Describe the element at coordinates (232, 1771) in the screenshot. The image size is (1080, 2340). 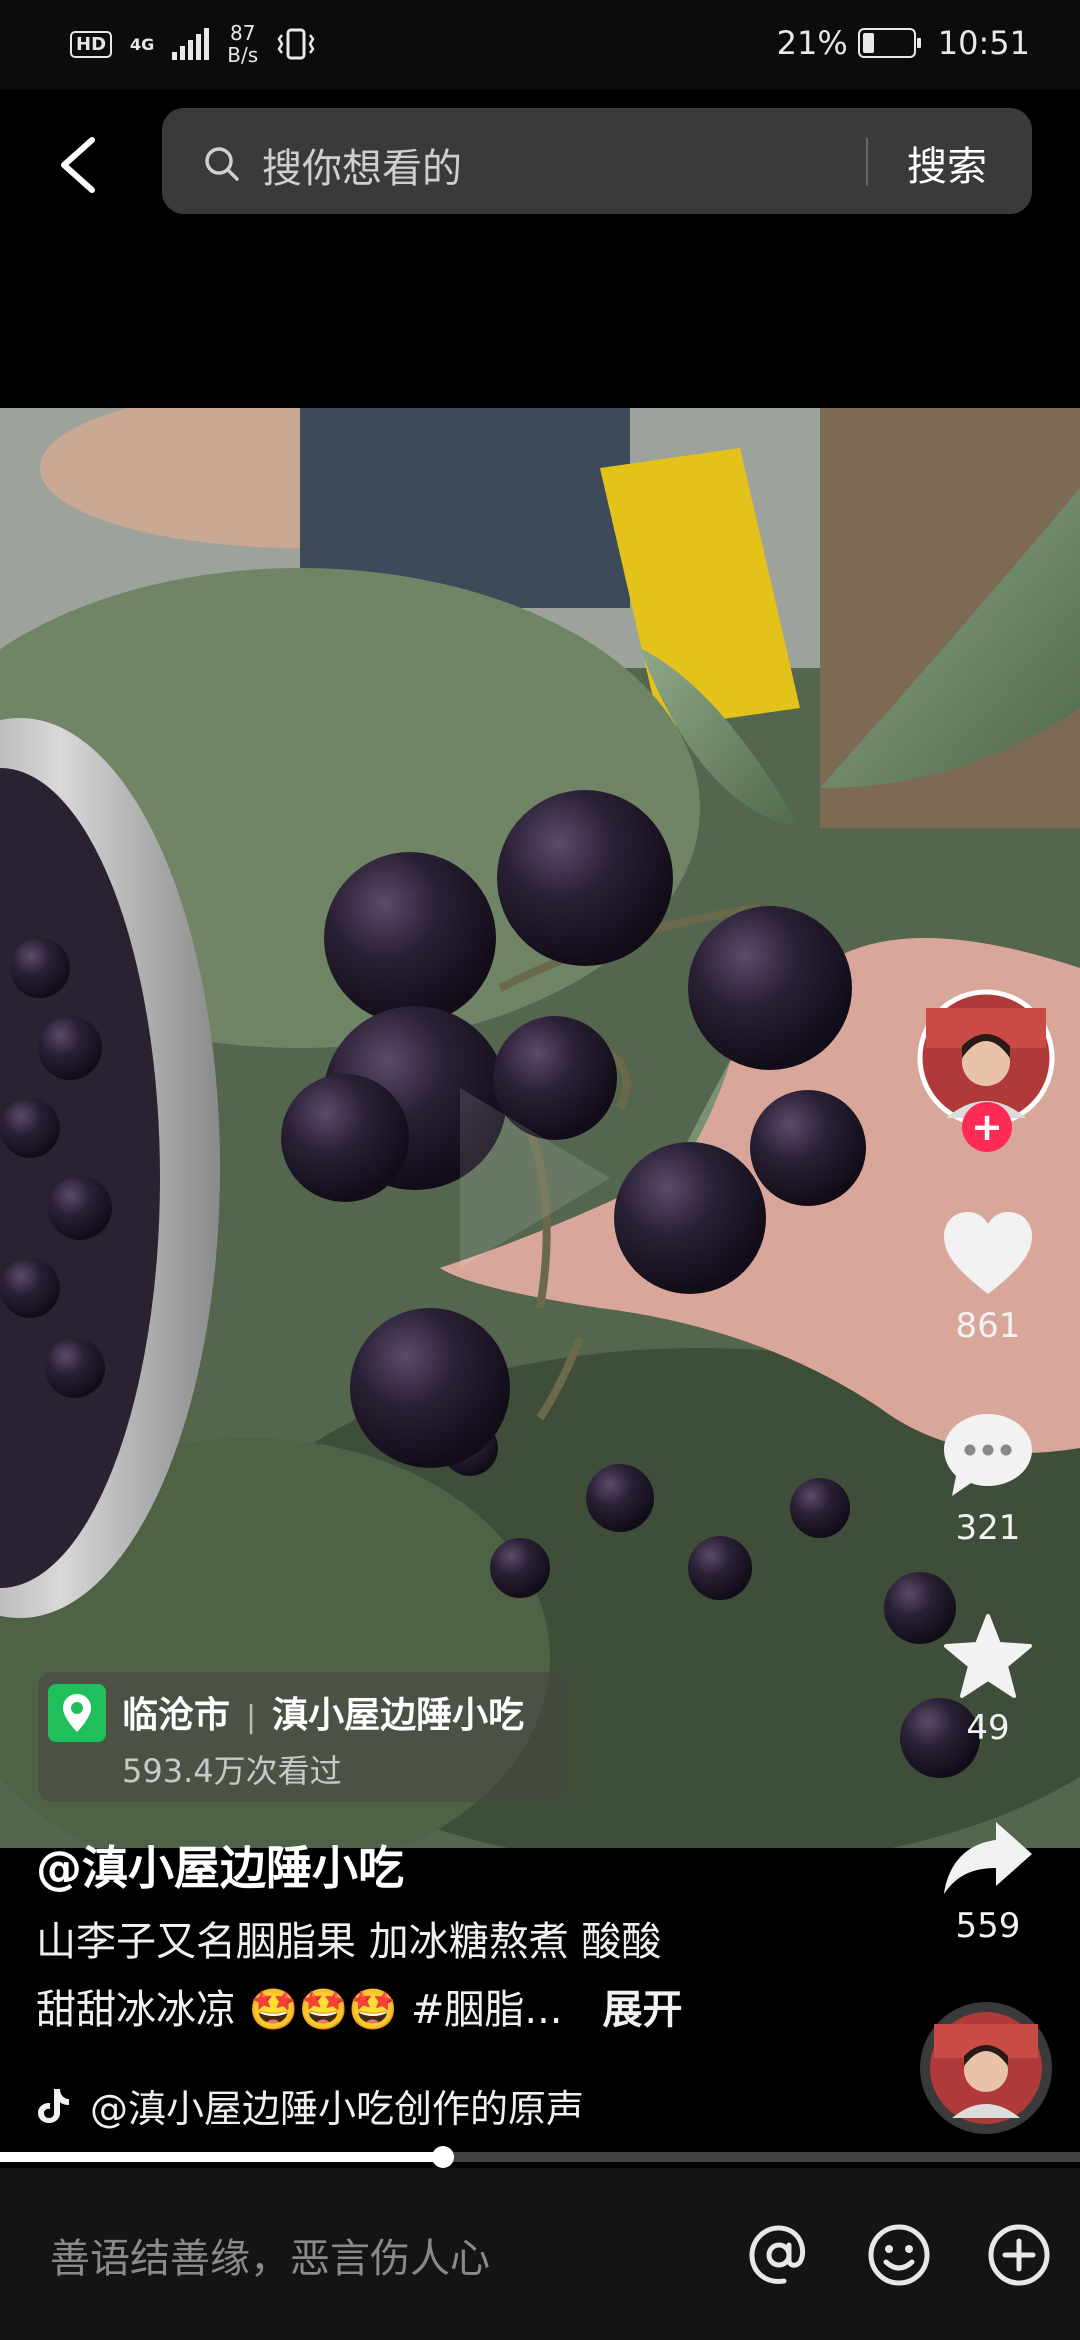
I see `view-count: 593.4万次看过` at that location.